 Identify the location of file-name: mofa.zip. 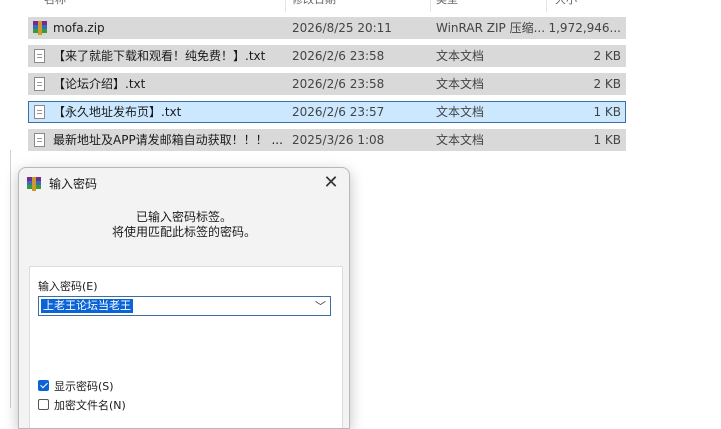
(79, 28).